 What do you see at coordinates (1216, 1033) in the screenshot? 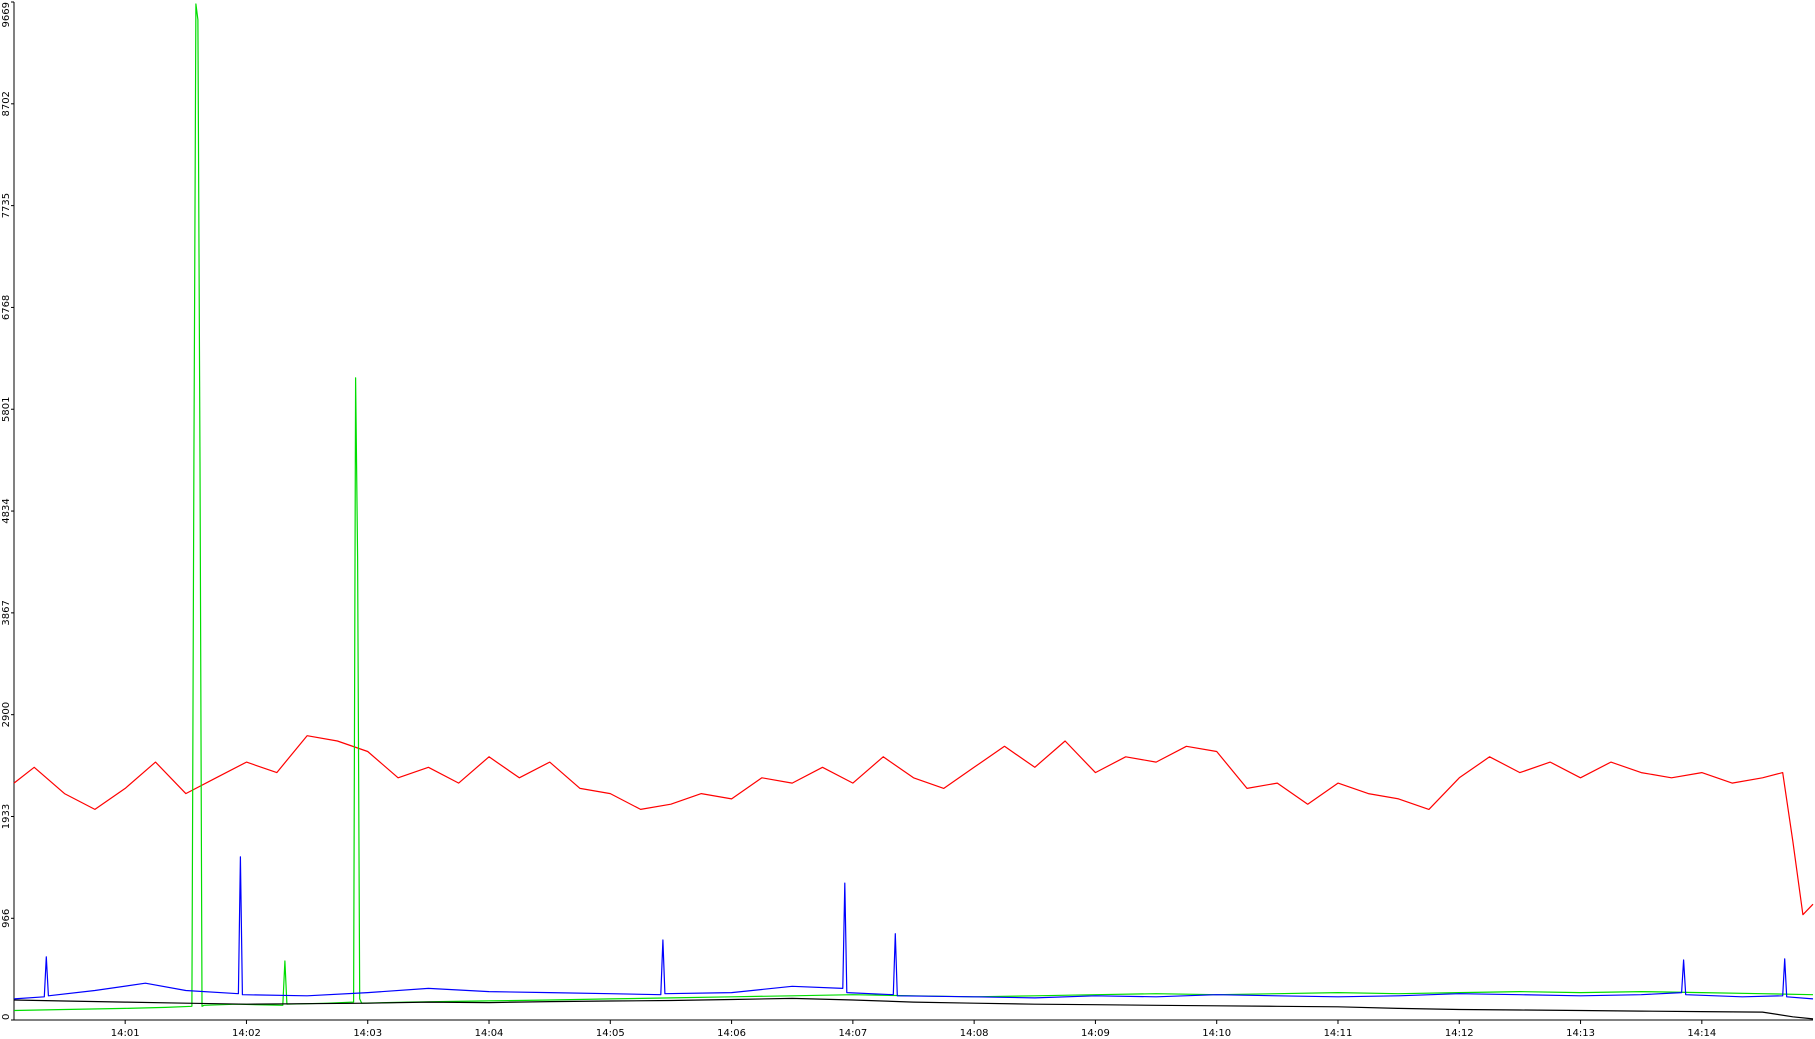
I see `x-tick-label: 14:10` at bounding box center [1216, 1033].